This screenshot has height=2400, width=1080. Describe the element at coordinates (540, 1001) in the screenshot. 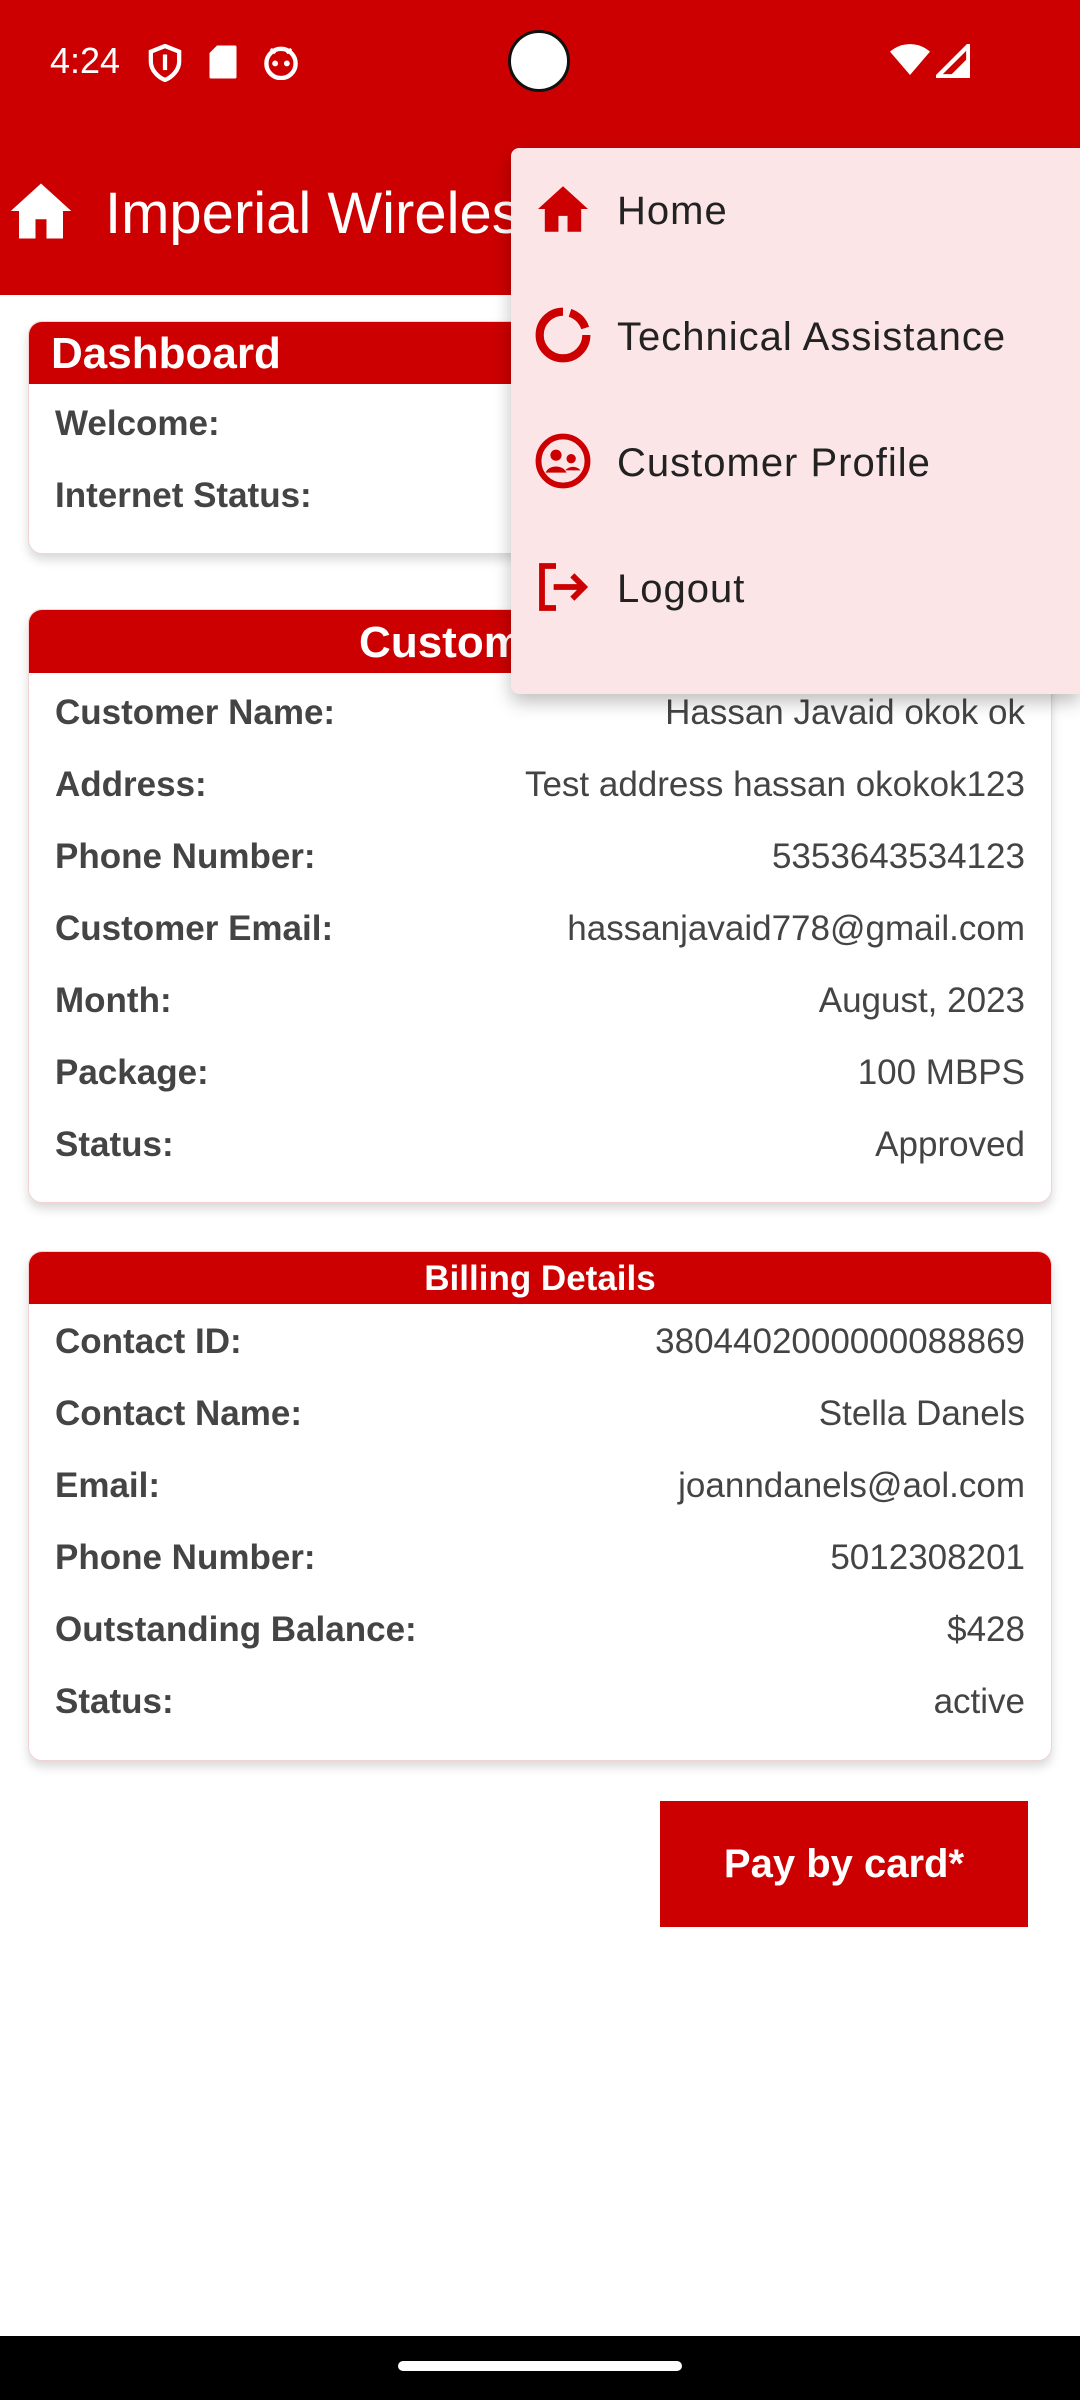

I see `customer-row: Month: August, 2023` at that location.